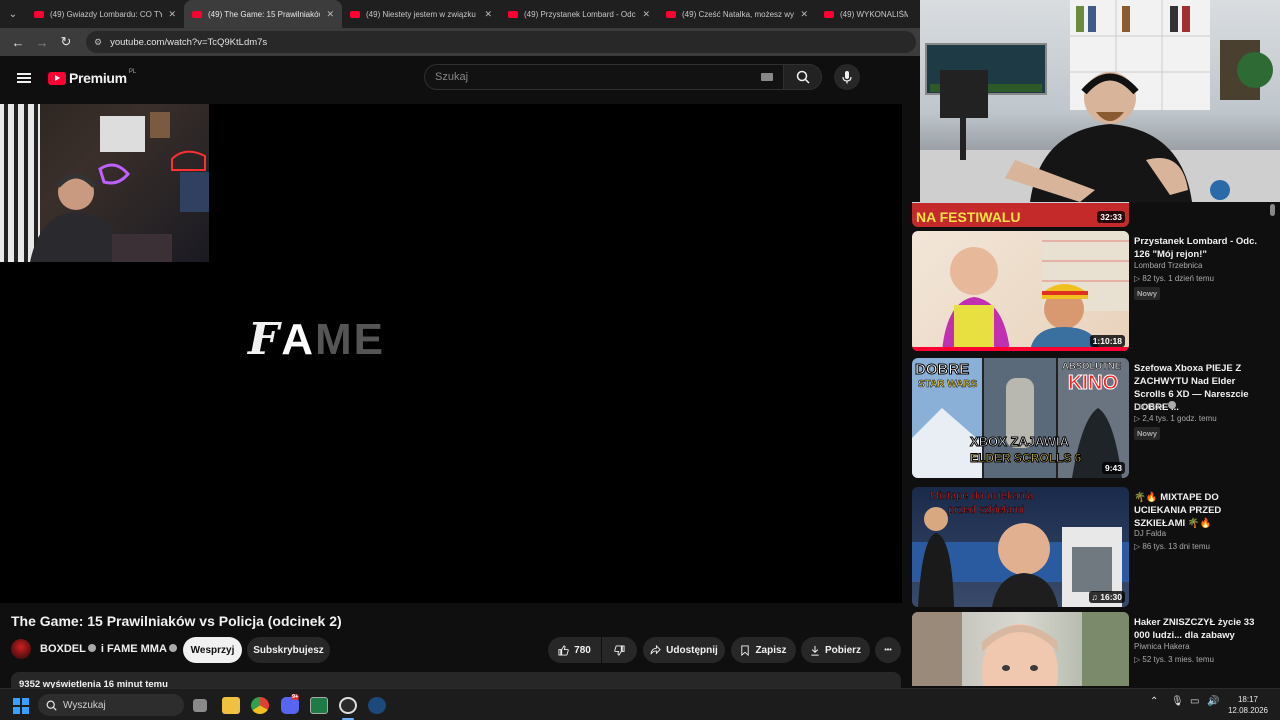 The image size is (1280, 720). I want to click on tab-title: (49) The Game: 15 Prawilniaków, so click(264, 14).